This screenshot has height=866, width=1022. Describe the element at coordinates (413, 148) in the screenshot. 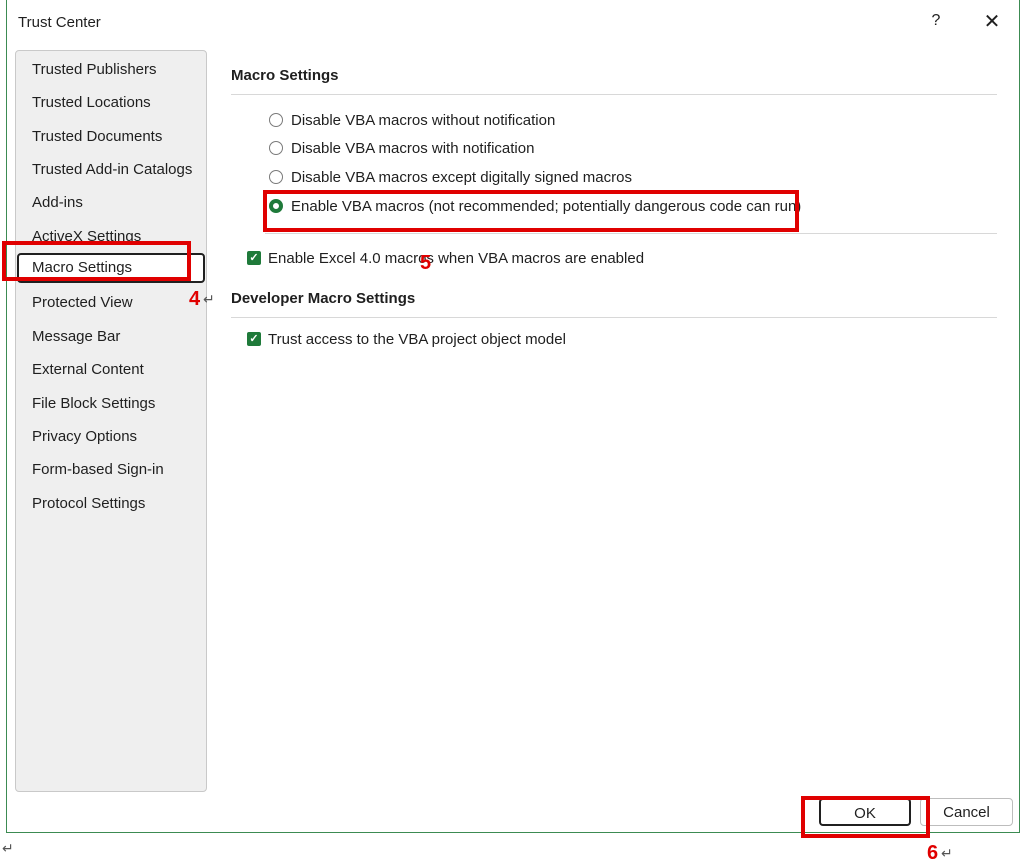

I see `radio-label: Disable VBA macros with notification` at that location.